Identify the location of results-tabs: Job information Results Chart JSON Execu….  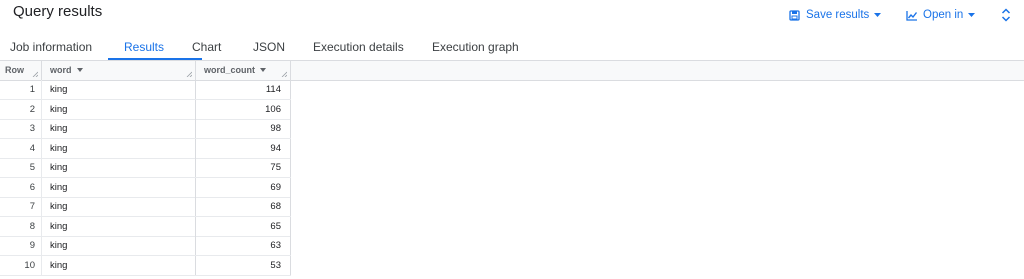
(512, 47).